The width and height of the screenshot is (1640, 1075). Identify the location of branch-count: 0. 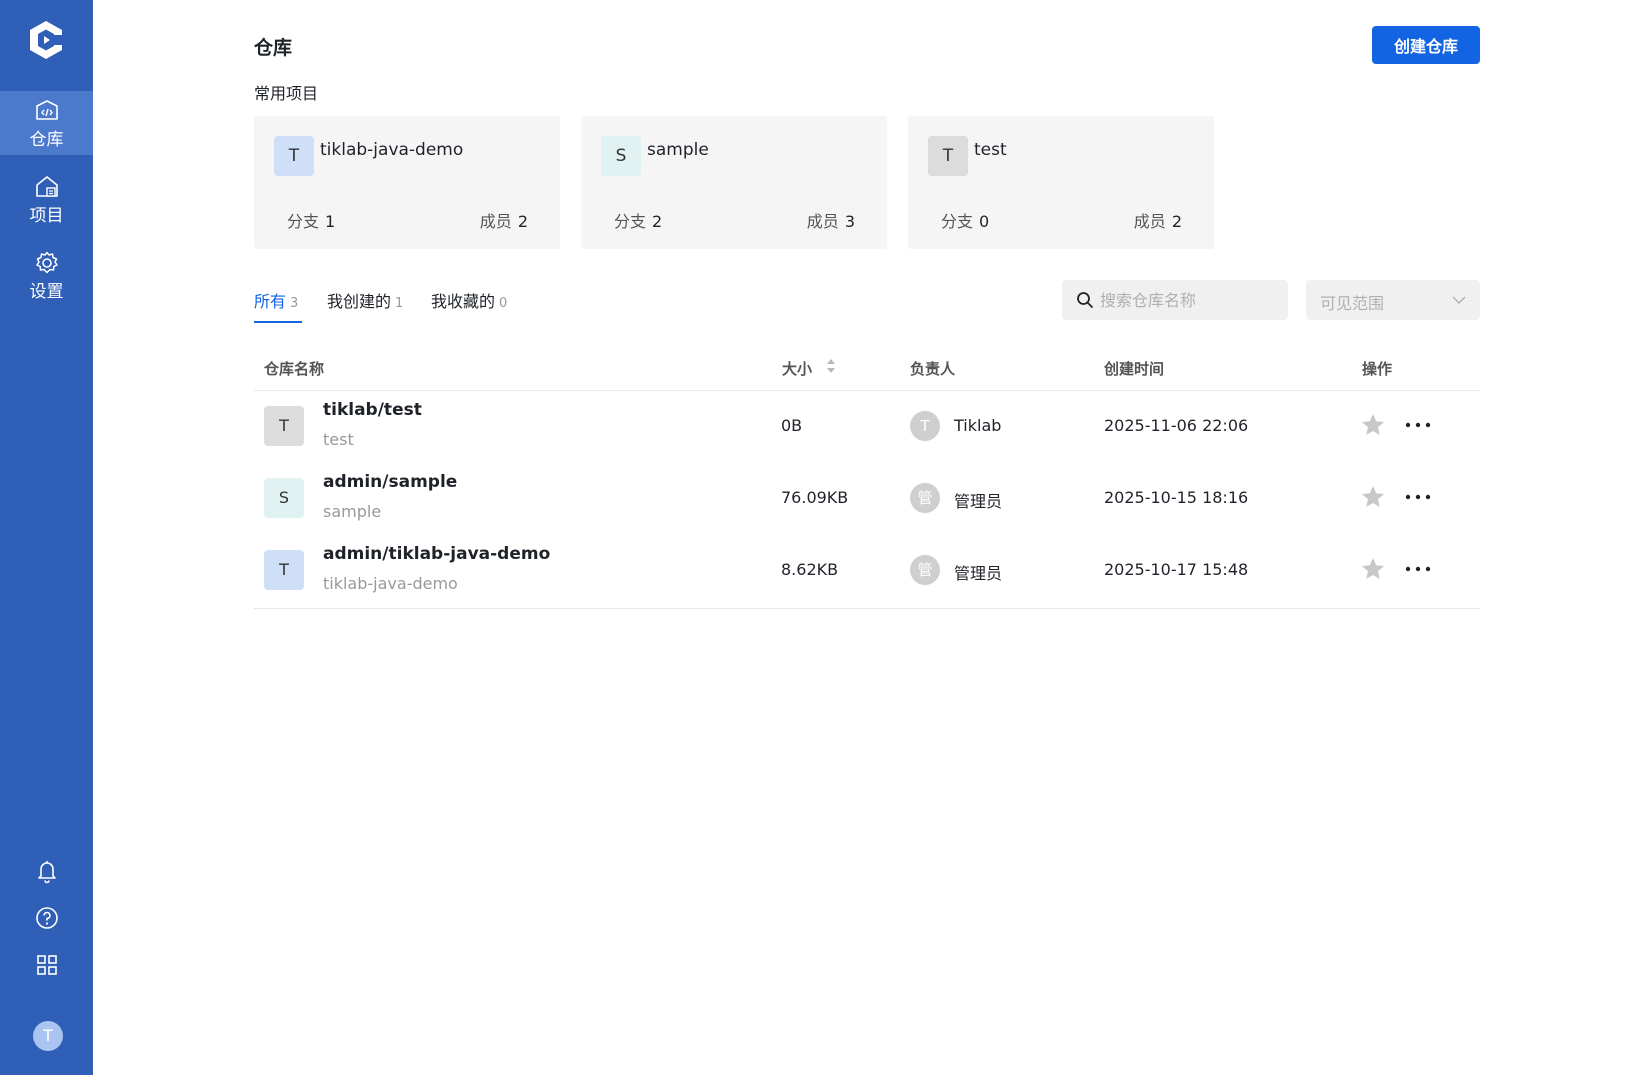
(984, 221).